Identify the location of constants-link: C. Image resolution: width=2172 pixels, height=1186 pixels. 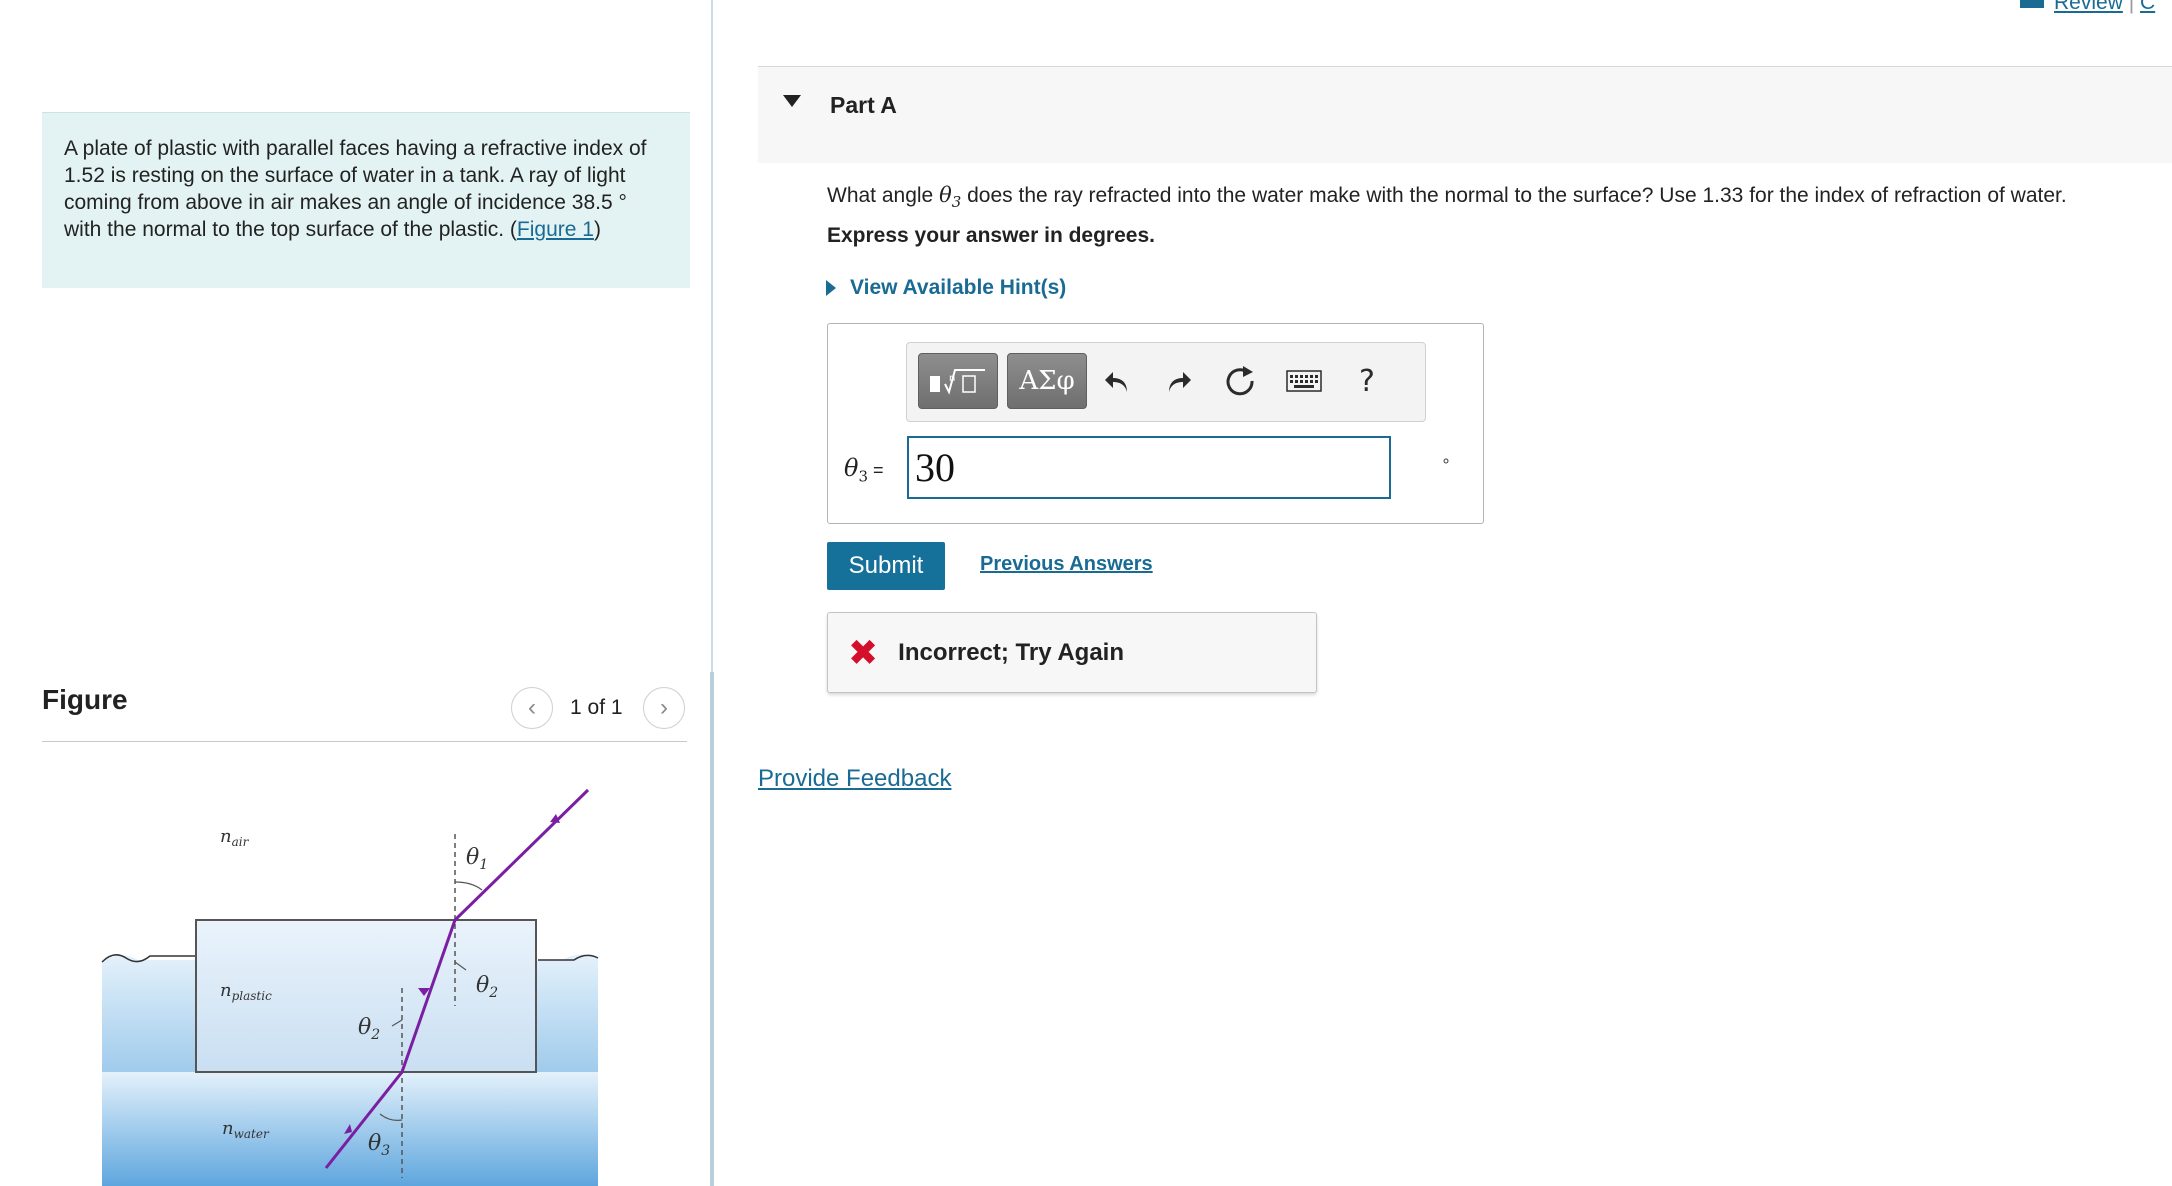
(2147, 7).